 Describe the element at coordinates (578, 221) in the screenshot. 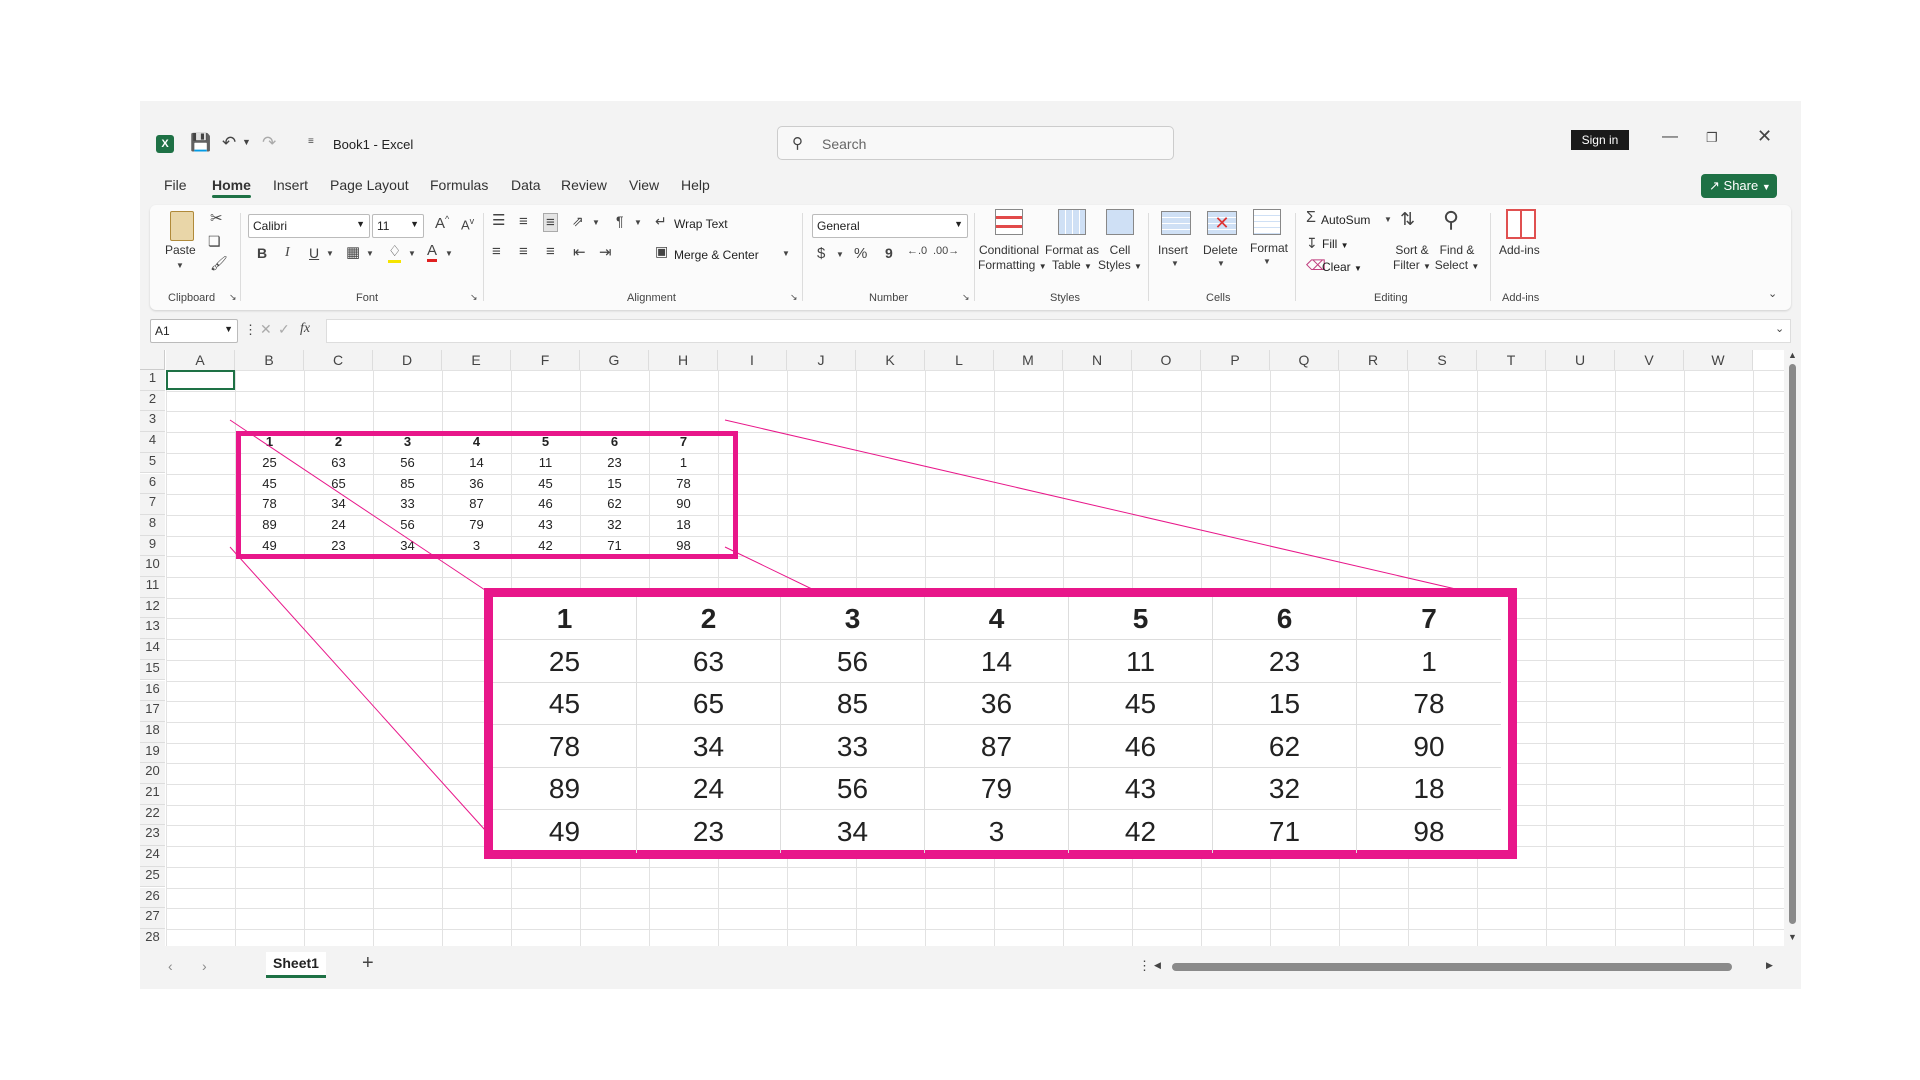

I see `orientation-icon: ⇗` at that location.